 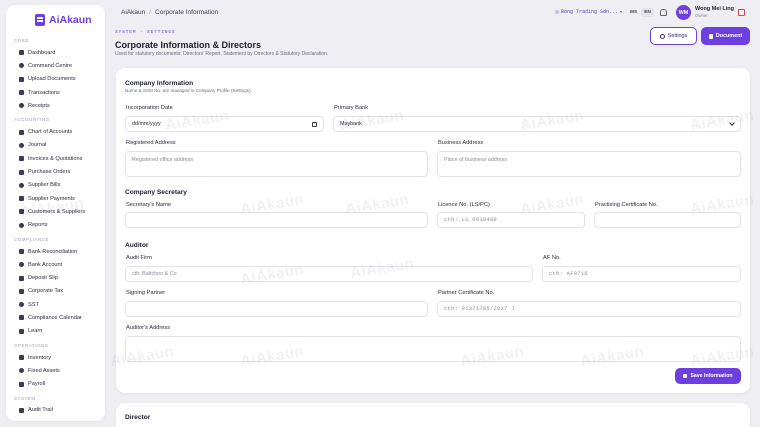 I want to click on practising-cert-input, so click(x=667, y=220).